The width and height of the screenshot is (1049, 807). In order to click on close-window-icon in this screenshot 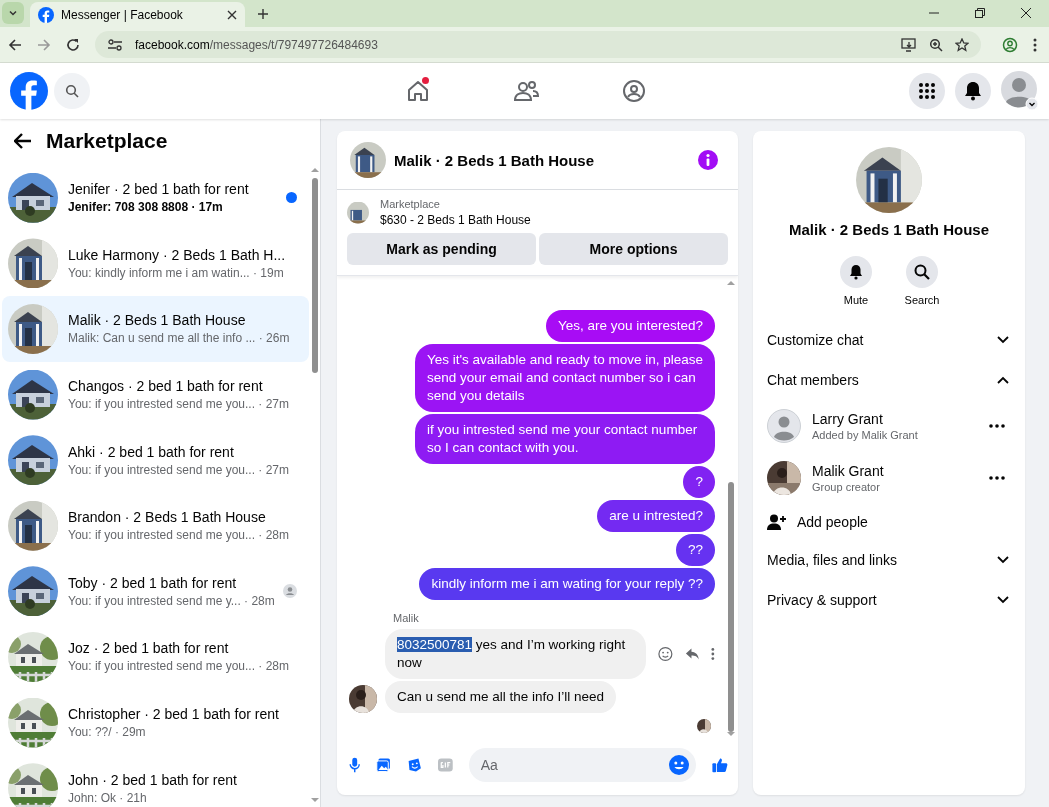, I will do `click(1026, 13)`.